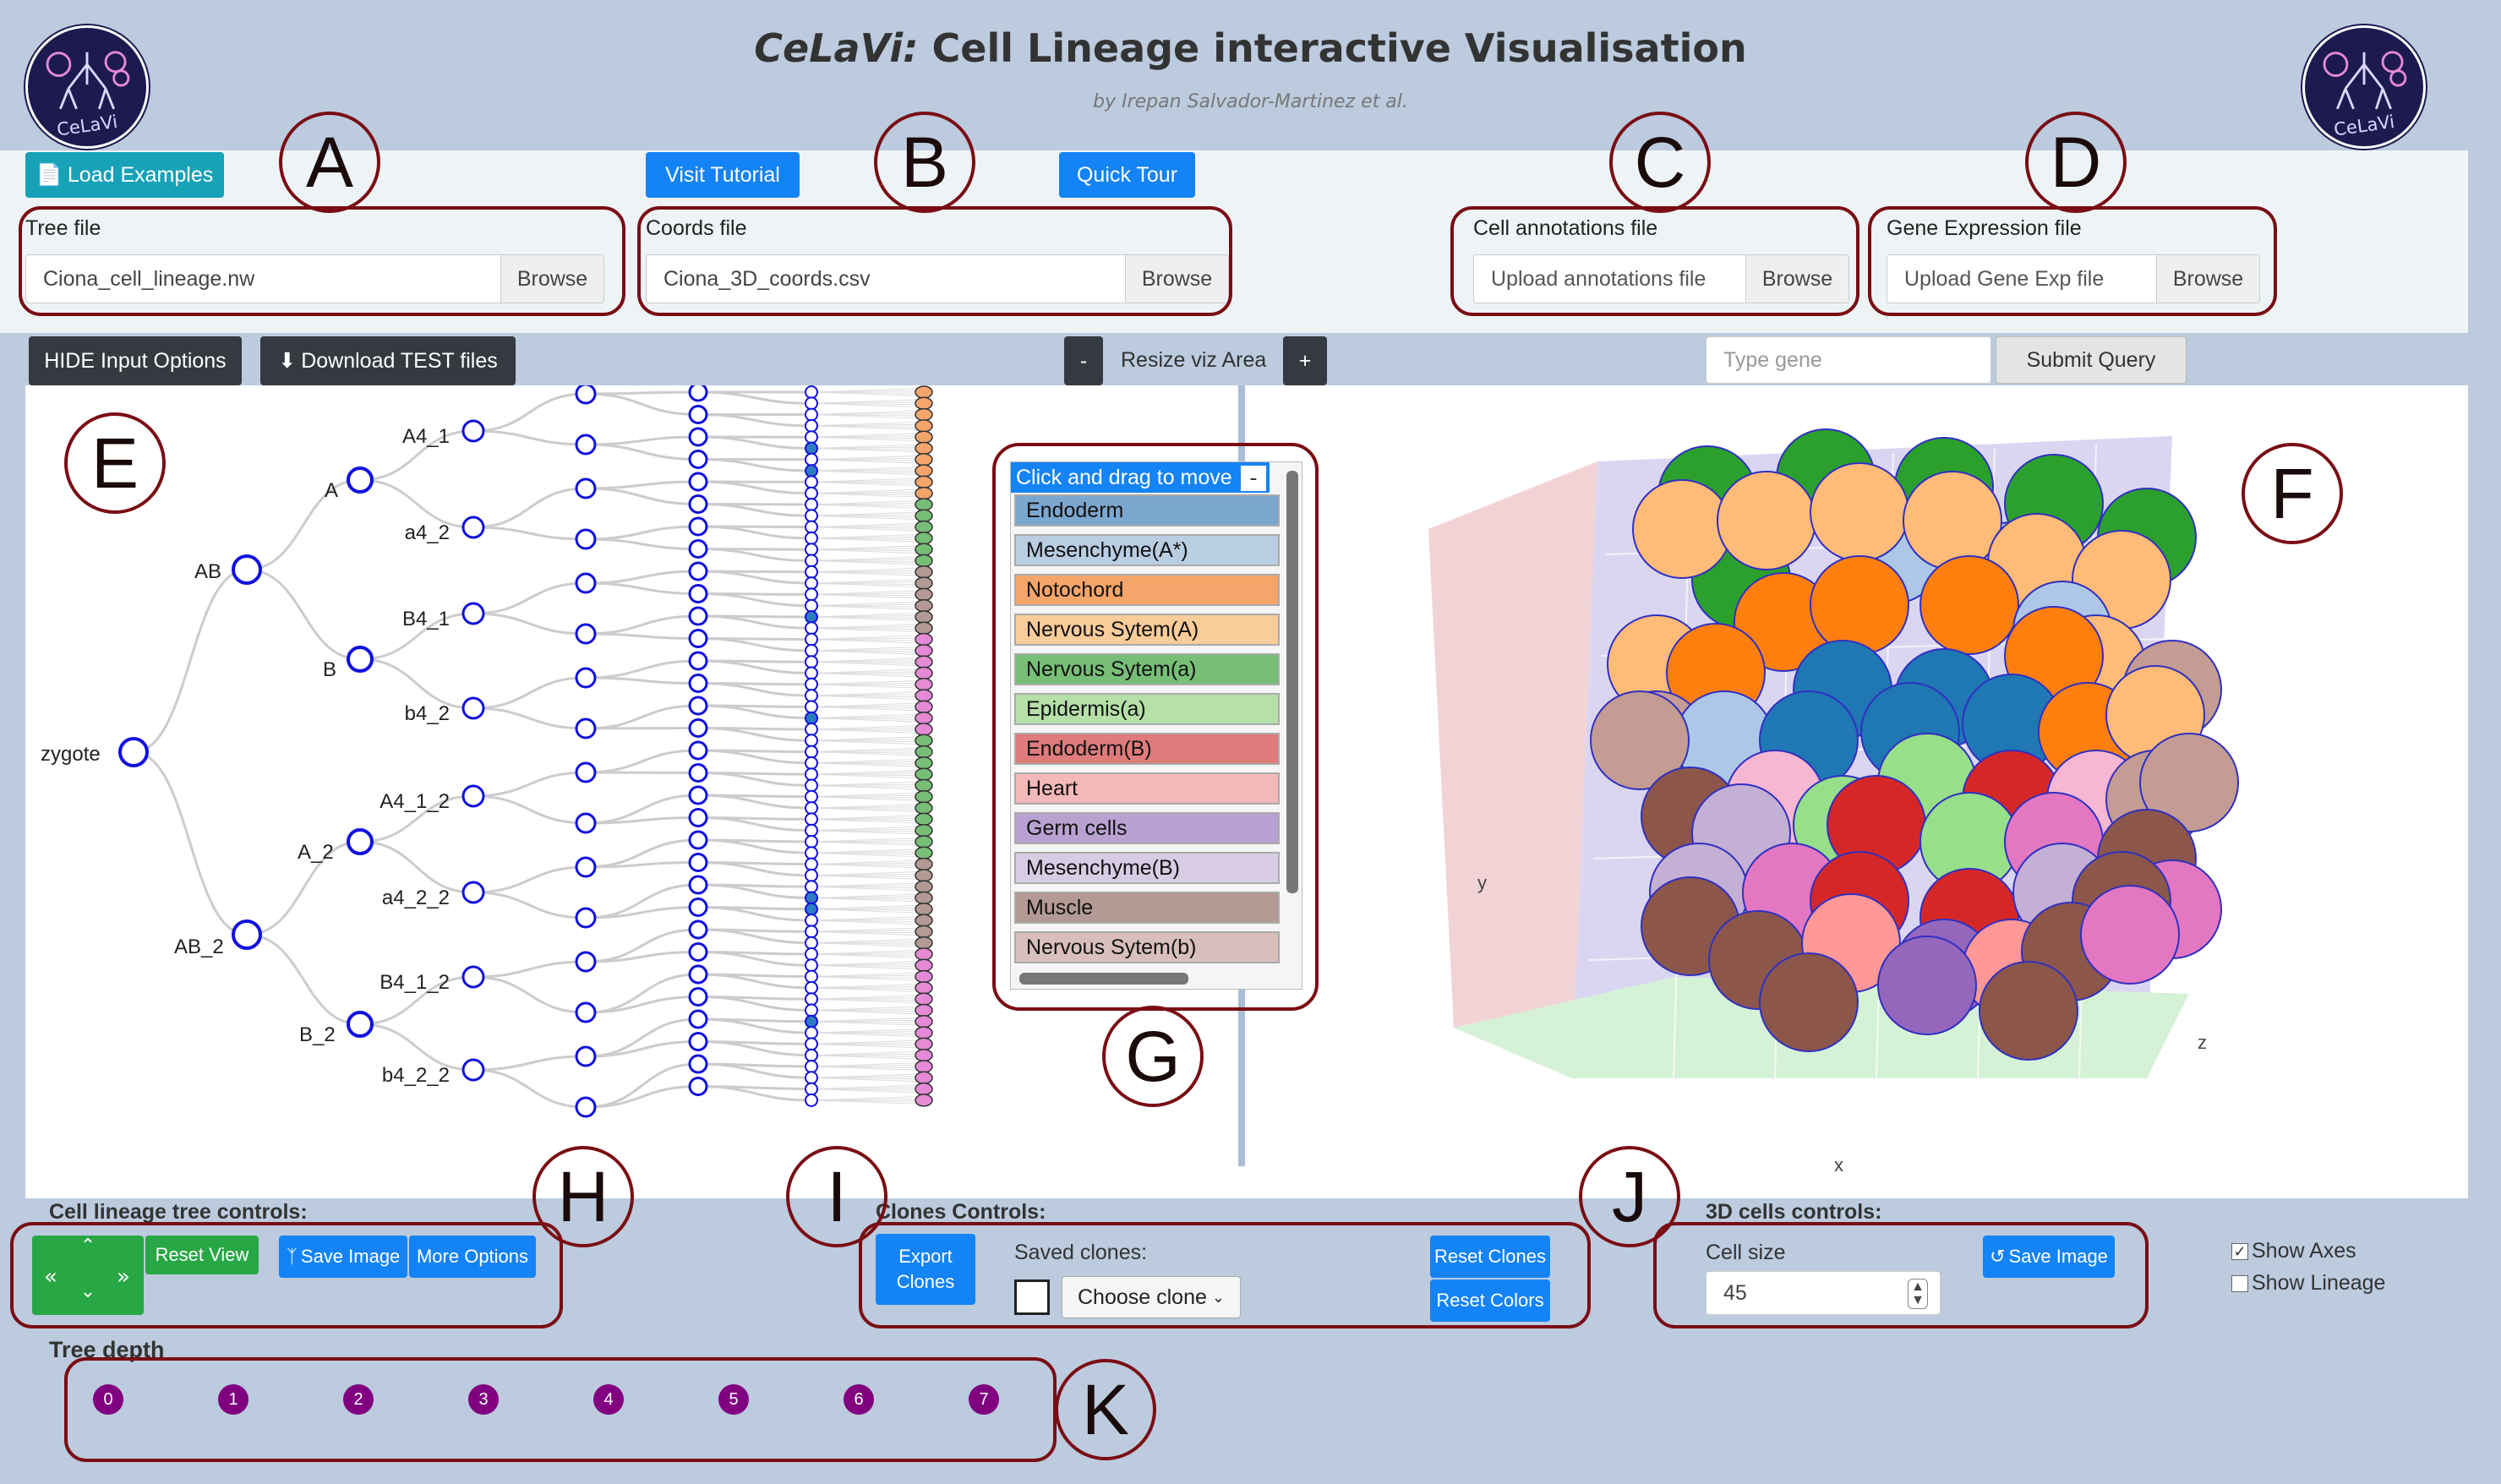 Image resolution: width=2501 pixels, height=1484 pixels. What do you see at coordinates (2092, 360) in the screenshot?
I see `submit-query-button: Submit Query` at bounding box center [2092, 360].